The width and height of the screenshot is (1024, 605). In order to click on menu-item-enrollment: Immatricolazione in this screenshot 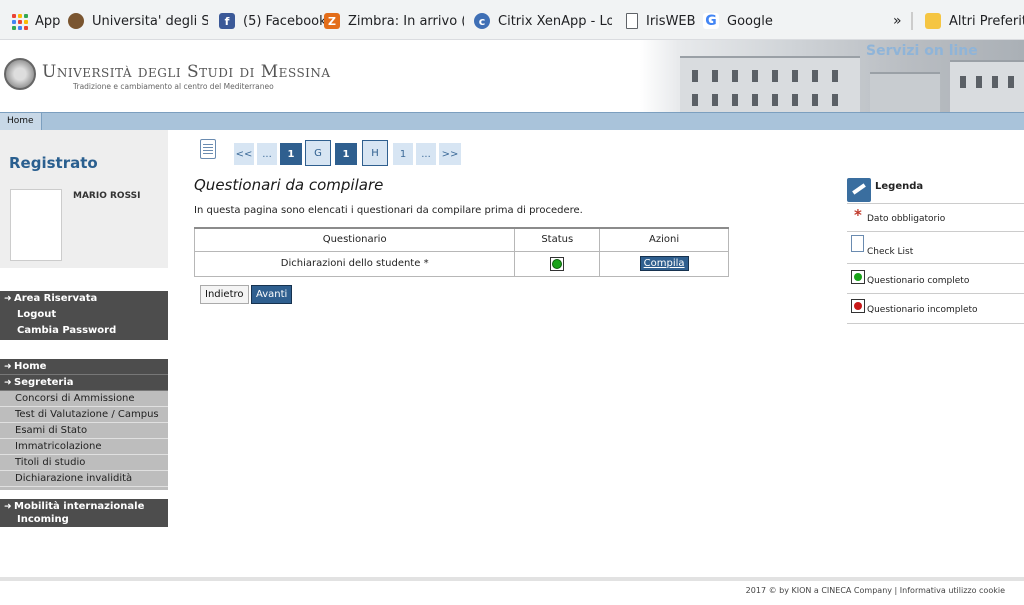, I will do `click(84, 447)`.